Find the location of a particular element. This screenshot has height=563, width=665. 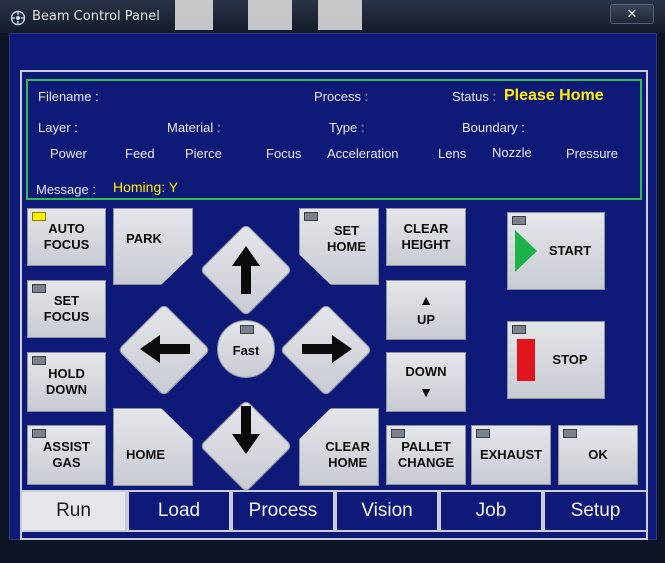

filename-label: Filename : is located at coordinates (68, 96).